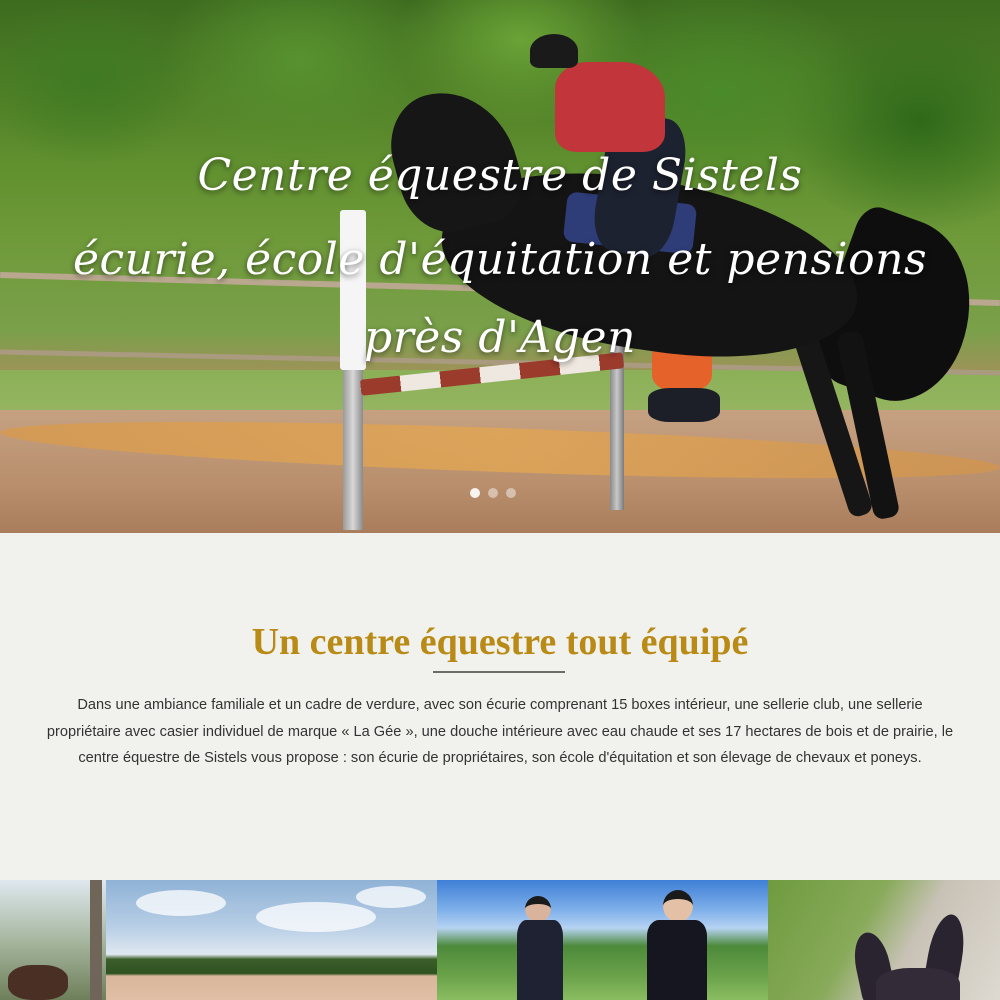 This screenshot has width=1000, height=1000. I want to click on title-underline-divider, so click(499, 672).